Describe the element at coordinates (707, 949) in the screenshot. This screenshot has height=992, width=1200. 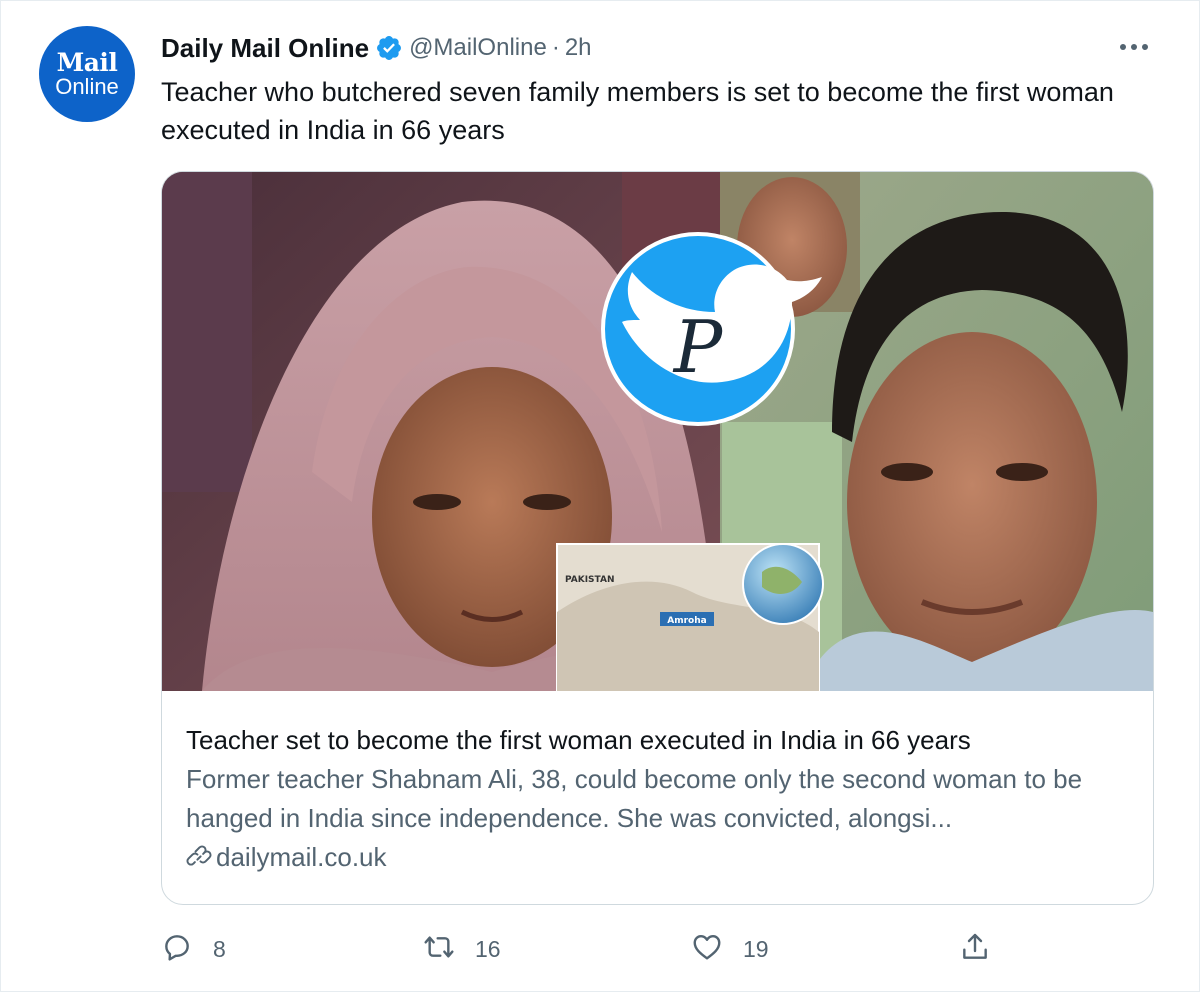
I see `heart-icon` at that location.